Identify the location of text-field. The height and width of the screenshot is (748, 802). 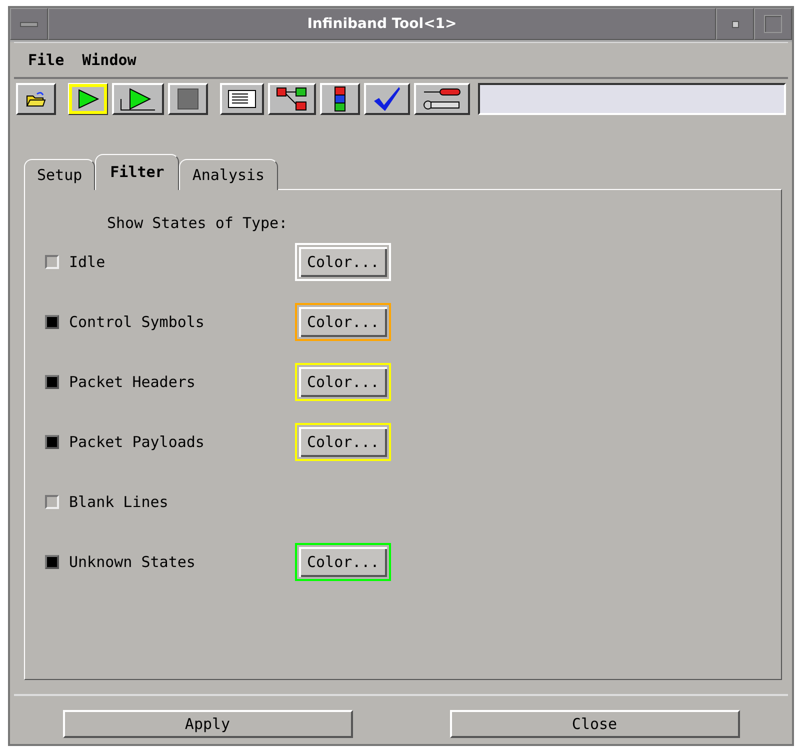
(632, 99).